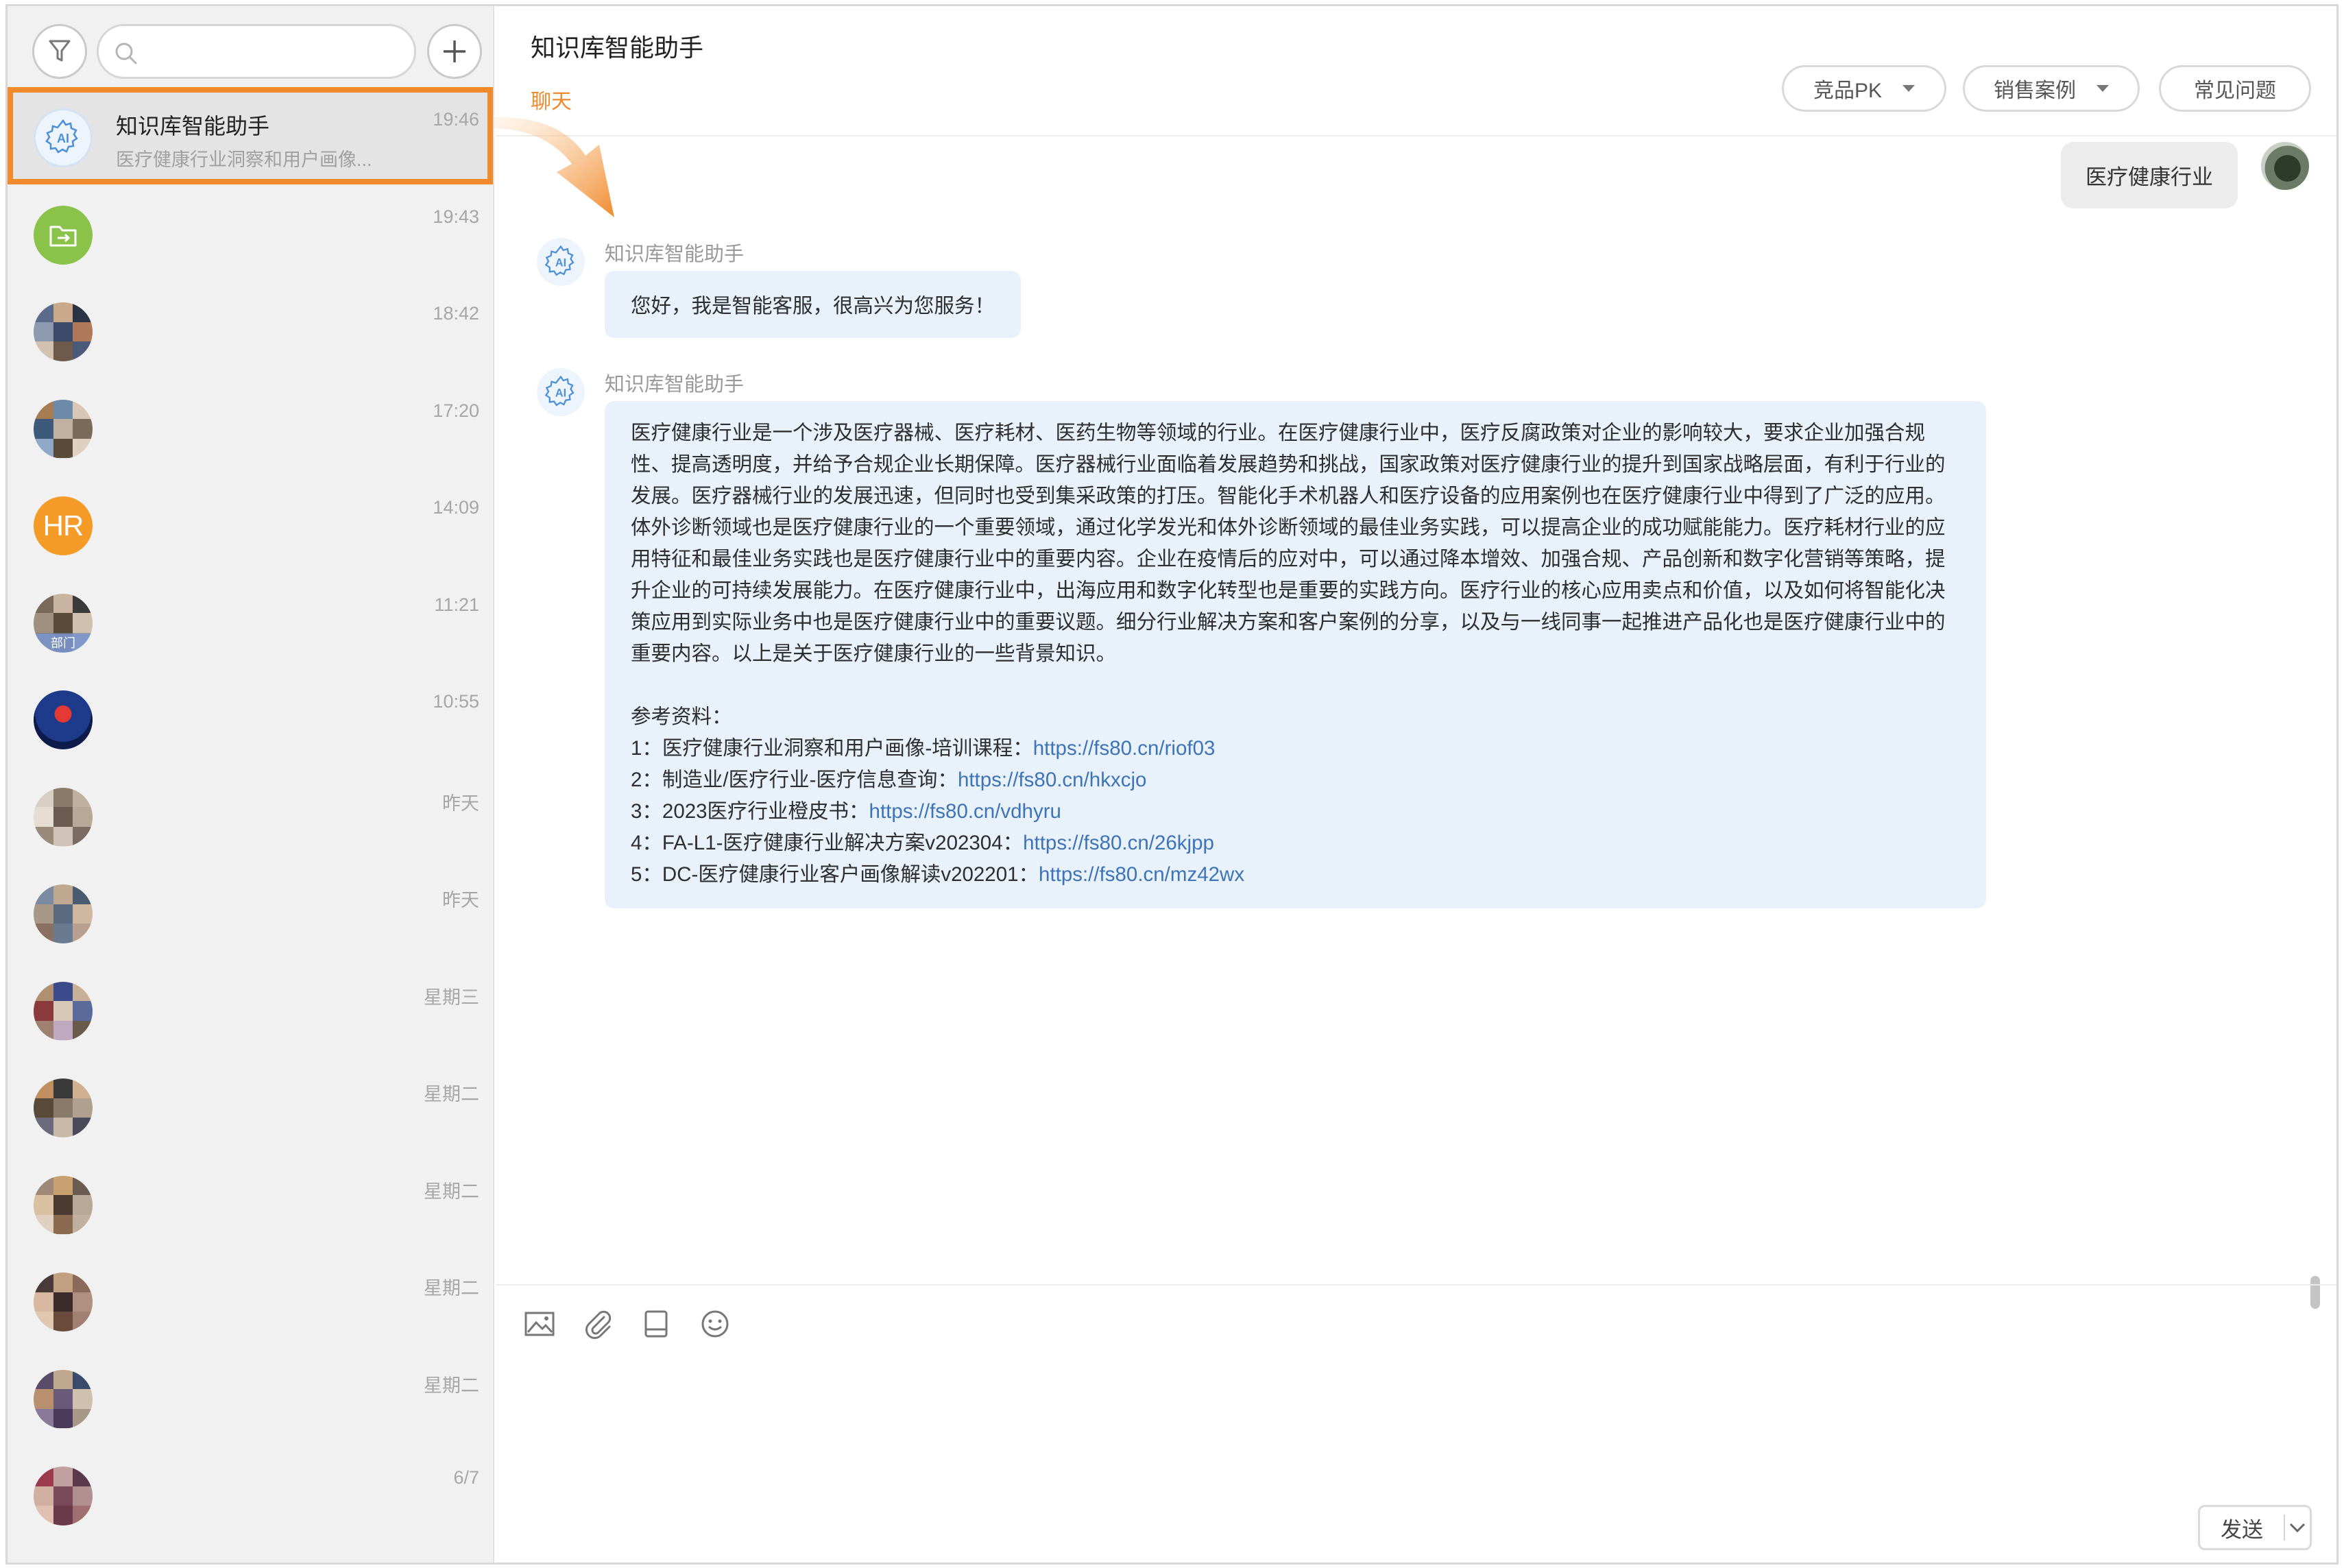  What do you see at coordinates (1124, 749) in the screenshot?
I see `reference-link: https://fs80.cn/riof03` at bounding box center [1124, 749].